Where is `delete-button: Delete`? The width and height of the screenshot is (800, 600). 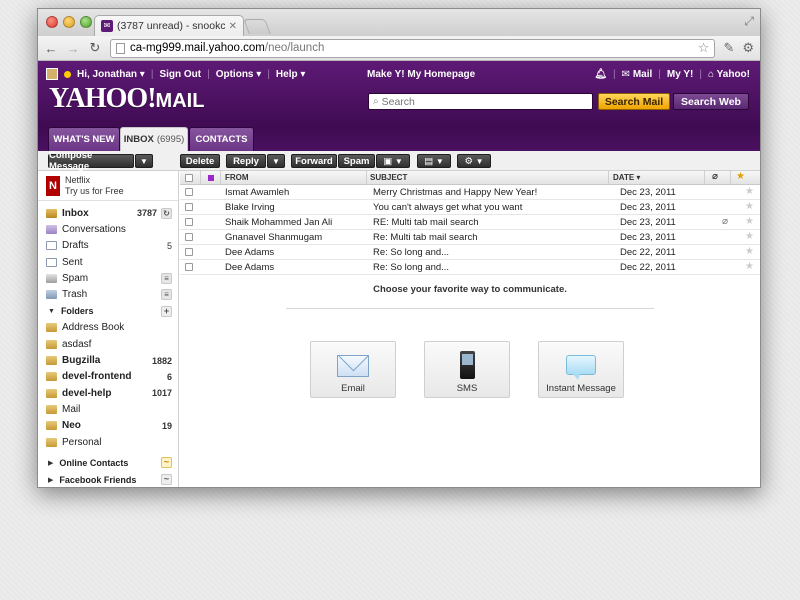
delete-button: Delete is located at coordinates (200, 161).